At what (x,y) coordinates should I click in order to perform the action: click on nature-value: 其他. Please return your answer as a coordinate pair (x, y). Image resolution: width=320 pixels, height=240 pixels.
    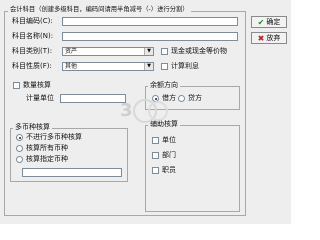
    Looking at the image, I should click on (71, 66).